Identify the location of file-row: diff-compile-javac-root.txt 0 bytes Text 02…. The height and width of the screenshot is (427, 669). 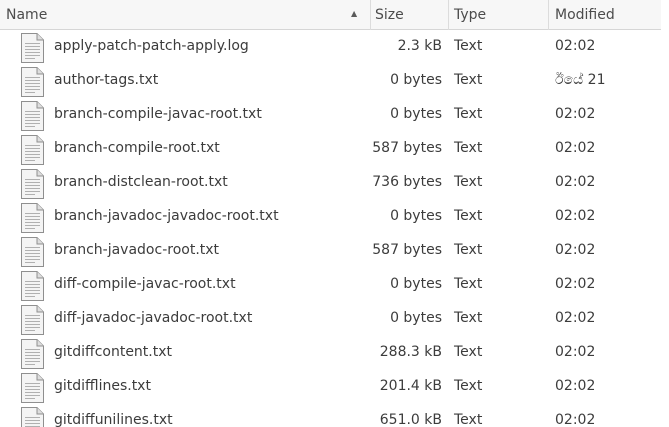
(330, 285).